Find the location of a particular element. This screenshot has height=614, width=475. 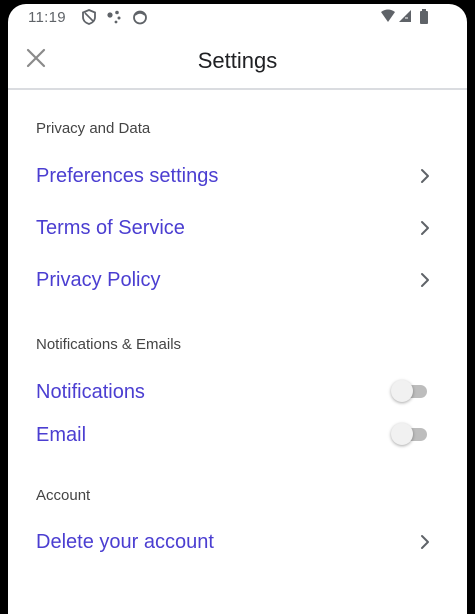

dots-icon is located at coordinates (115, 19).